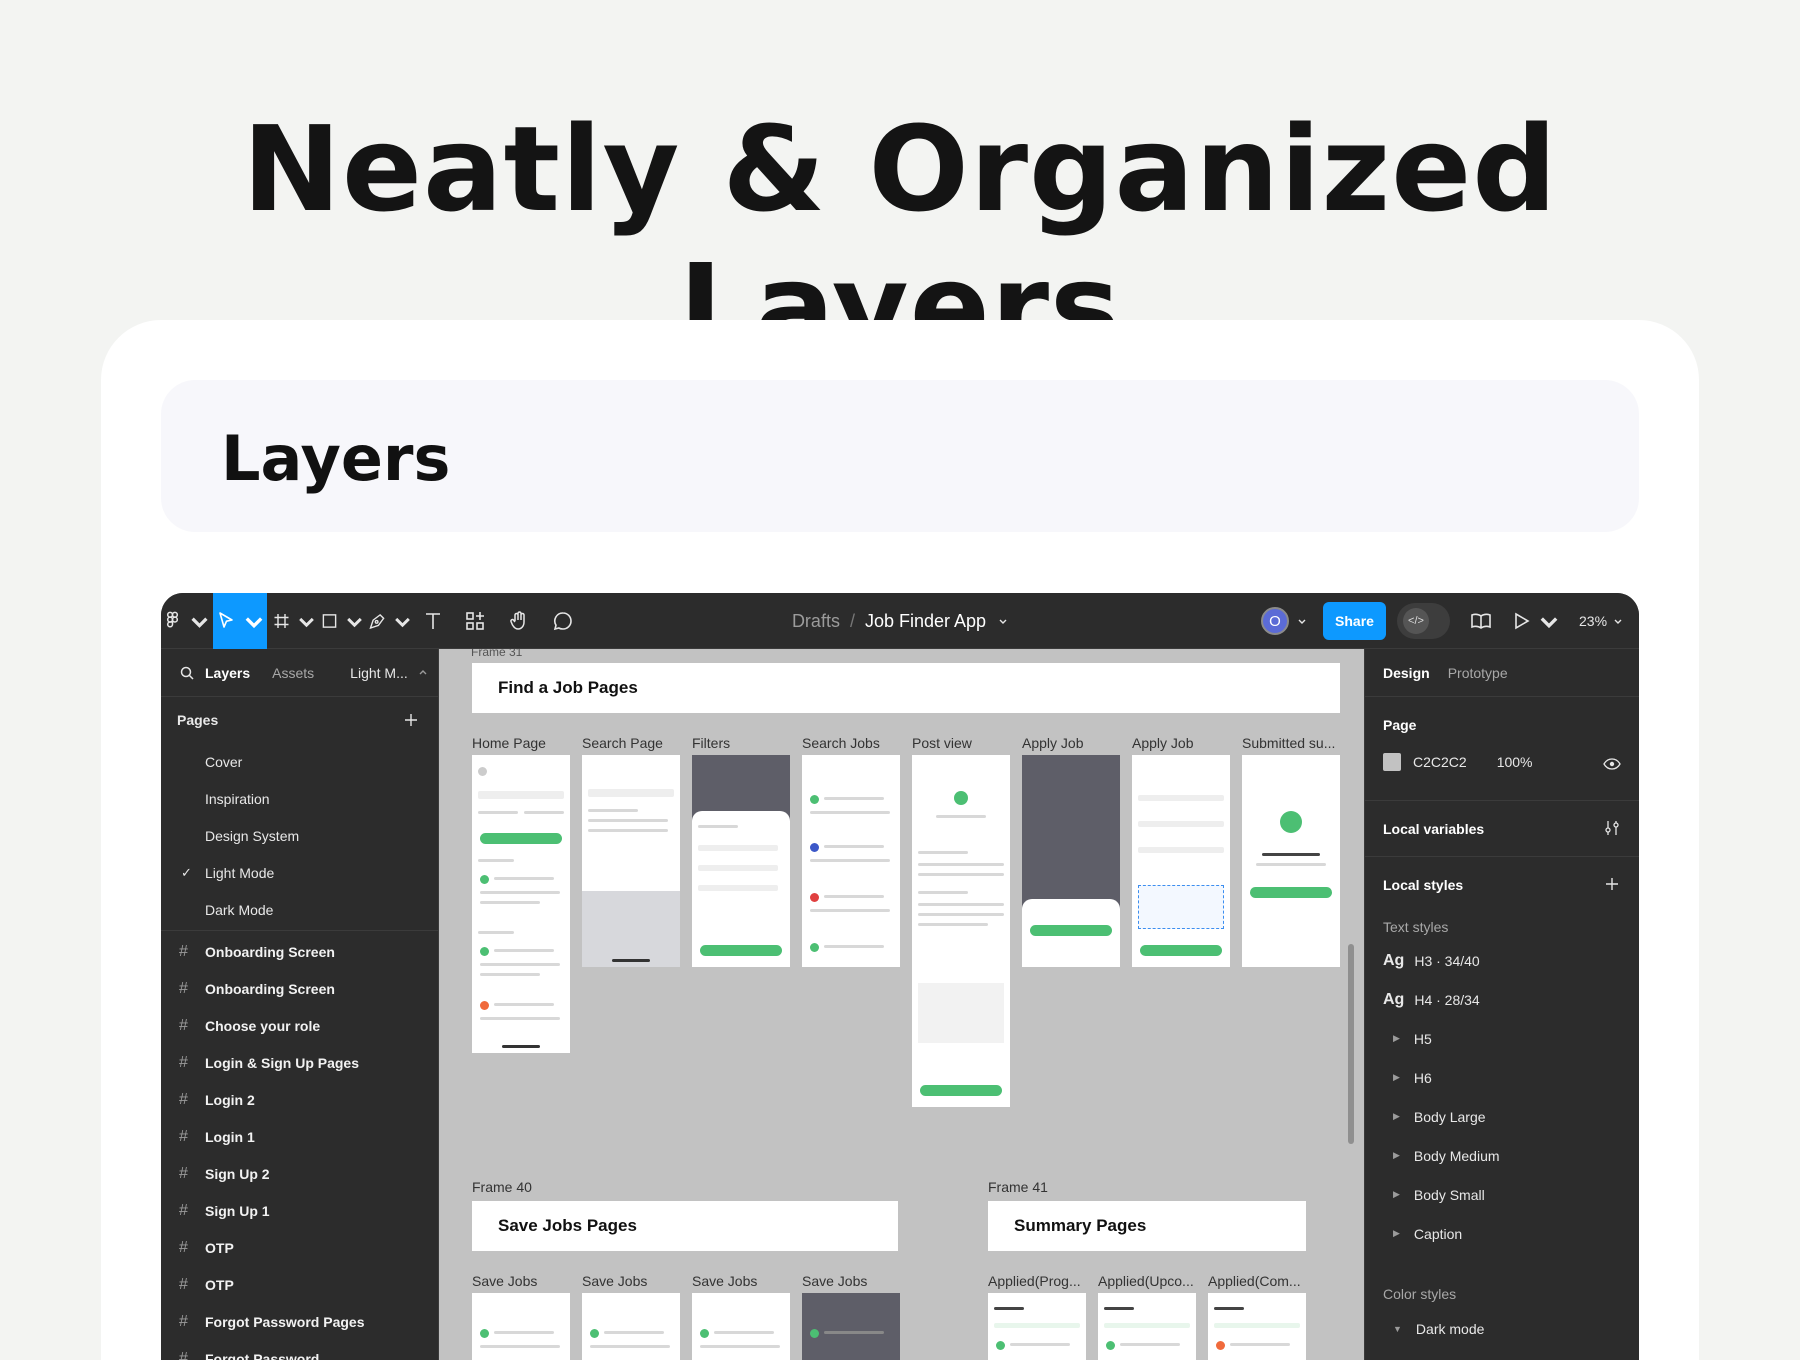 This screenshot has height=1360, width=1800. What do you see at coordinates (906, 688) in the screenshot?
I see `section-title-bar: Find a Job Pages` at bounding box center [906, 688].